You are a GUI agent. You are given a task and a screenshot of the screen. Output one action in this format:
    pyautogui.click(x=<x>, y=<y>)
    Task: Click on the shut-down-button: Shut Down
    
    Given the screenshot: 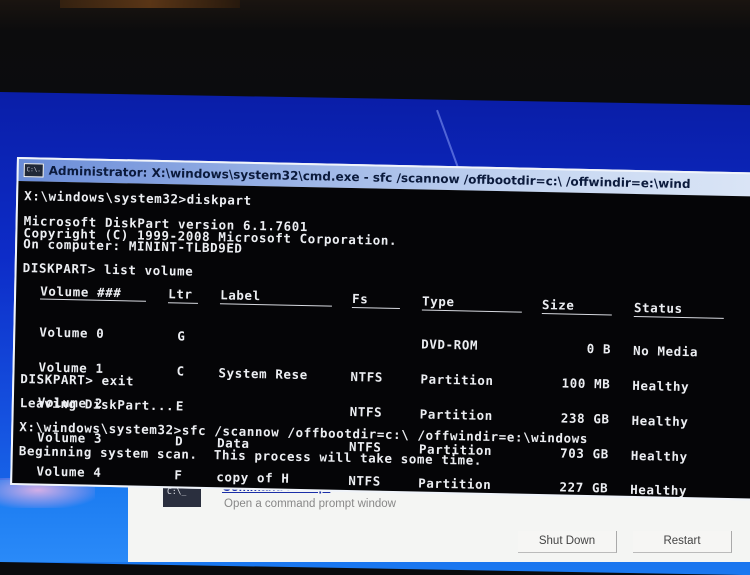 What is the action you would take?
    pyautogui.click(x=567, y=542)
    